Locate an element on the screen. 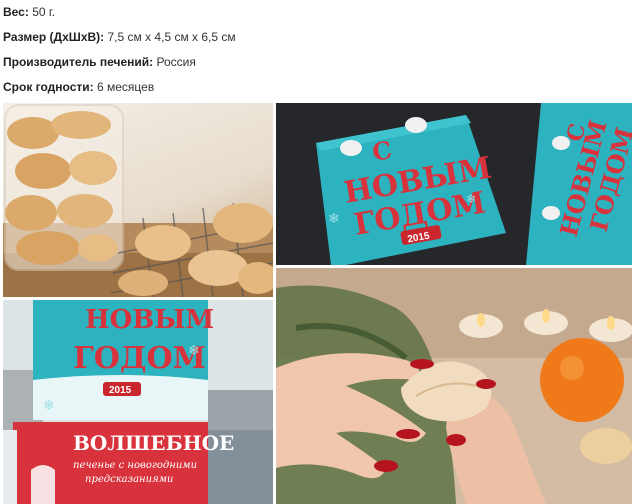 Image resolution: width=632 pixels, height=504 pixels. box-year: 2015 is located at coordinates (120, 390).